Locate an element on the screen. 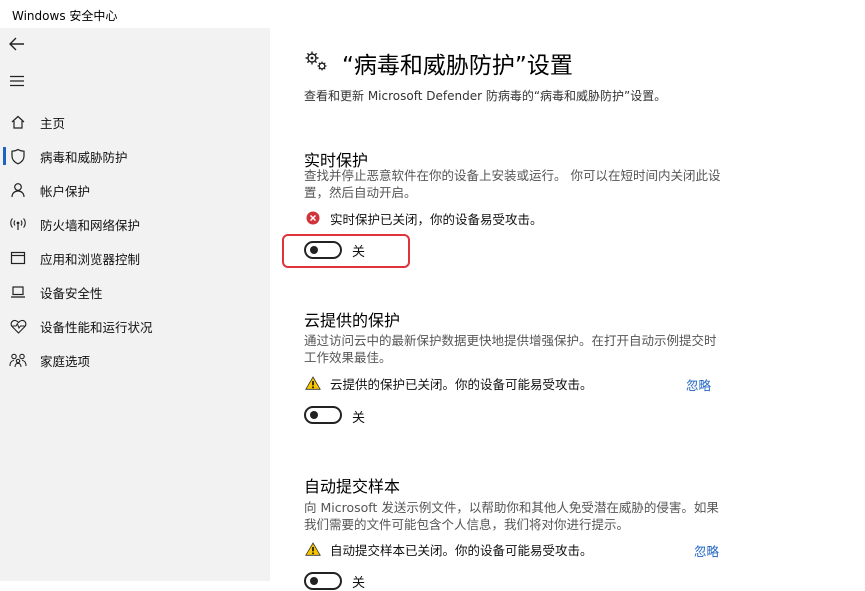 Image resolution: width=865 pixels, height=591 pixels. section-description: 通过访问云中的最新保护数据更快地提供增强保护。在打开自动示例提交时工作效果最佳。 is located at coordinates (510, 349).